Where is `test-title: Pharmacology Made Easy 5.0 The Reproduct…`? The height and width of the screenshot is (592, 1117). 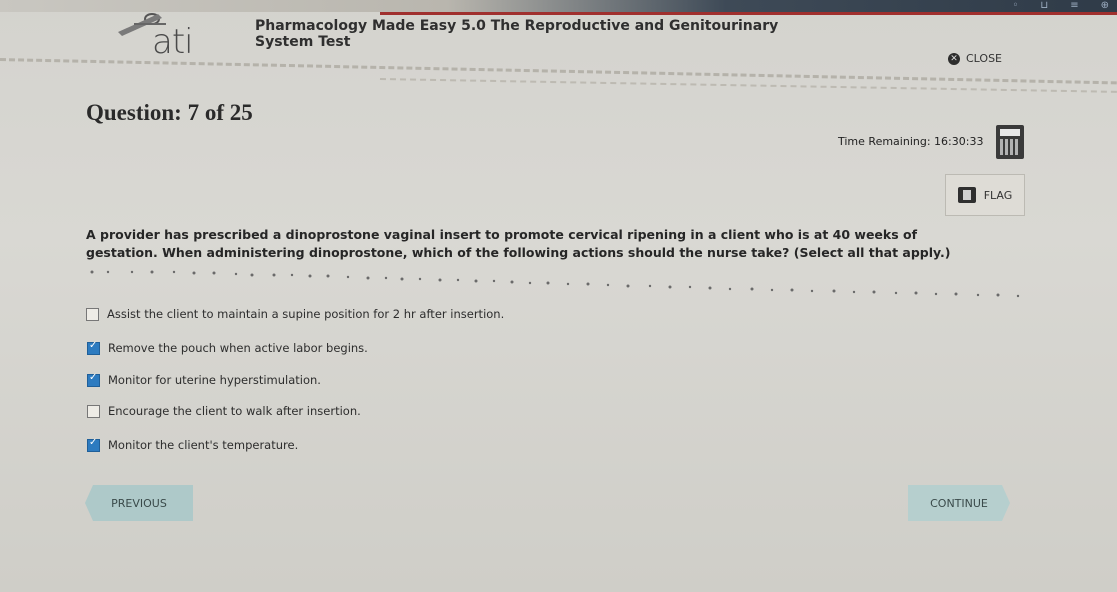
test-title: Pharmacology Made Easy 5.0 The Reproduct… is located at coordinates (517, 26).